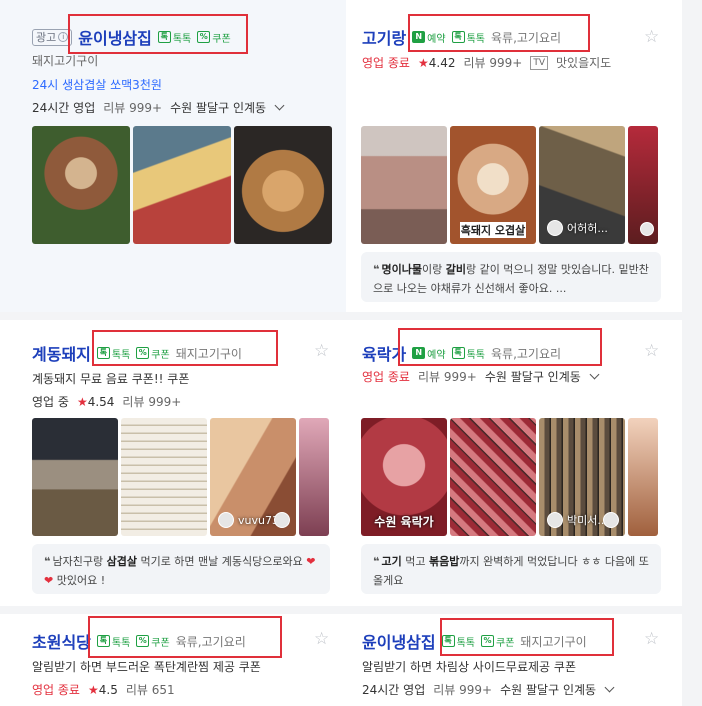 The width and height of the screenshot is (702, 706). Describe the element at coordinates (399, 641) in the screenshot. I see `place-name: 윤이냉삼집` at that location.